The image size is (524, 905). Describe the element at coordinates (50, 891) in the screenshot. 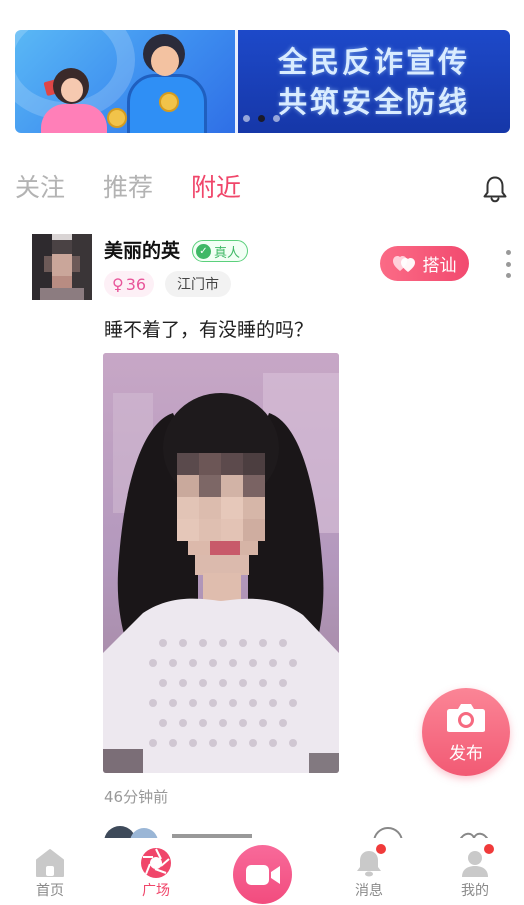

I see `nav-home-label: 首页` at that location.